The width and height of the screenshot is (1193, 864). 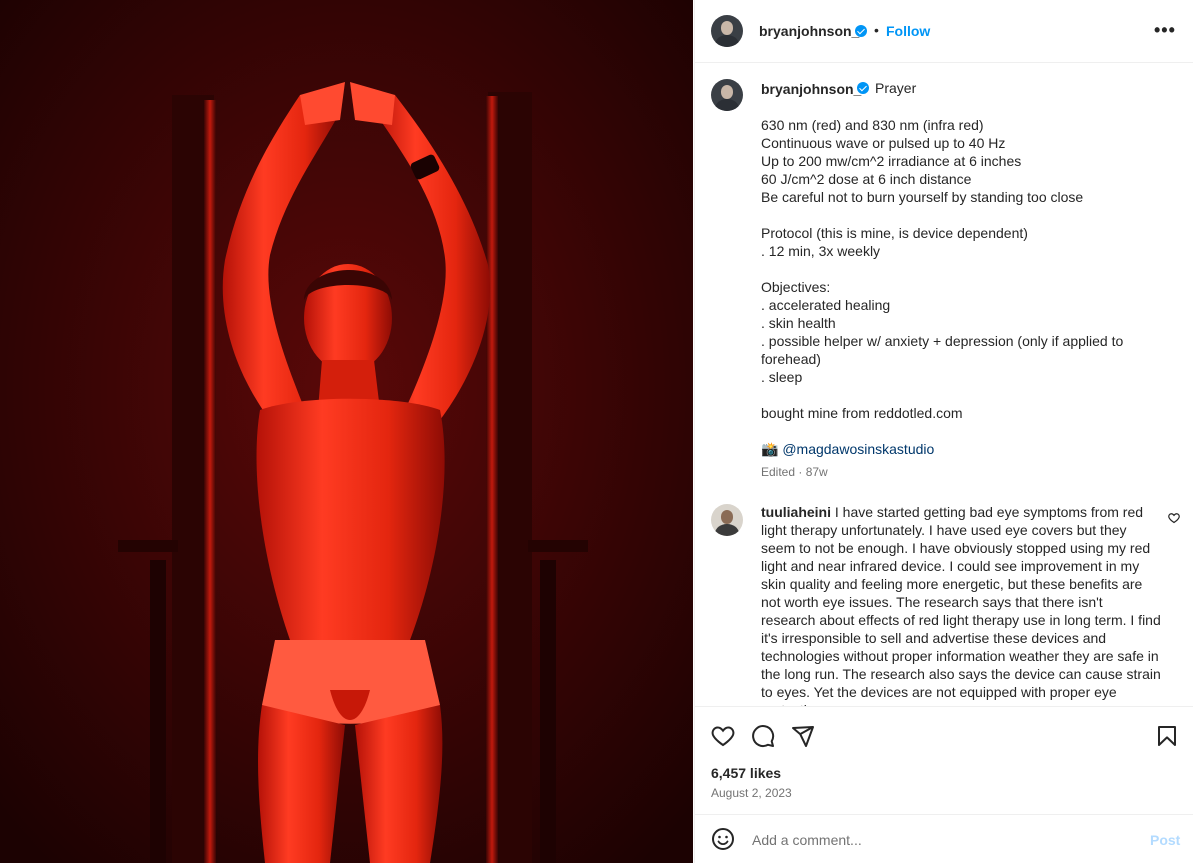 I want to click on caption-line: Continuous wave or pulsed up to 40 Hz, so click(x=883, y=143).